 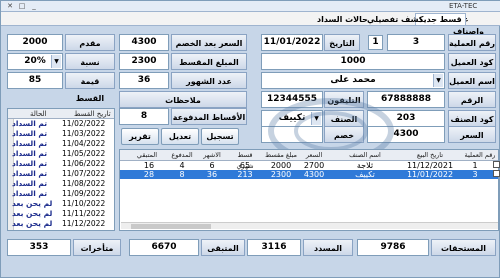 What do you see at coordinates (292, 42) in the screenshot?
I see `date-field: 11/01/2022` at bounding box center [292, 42].